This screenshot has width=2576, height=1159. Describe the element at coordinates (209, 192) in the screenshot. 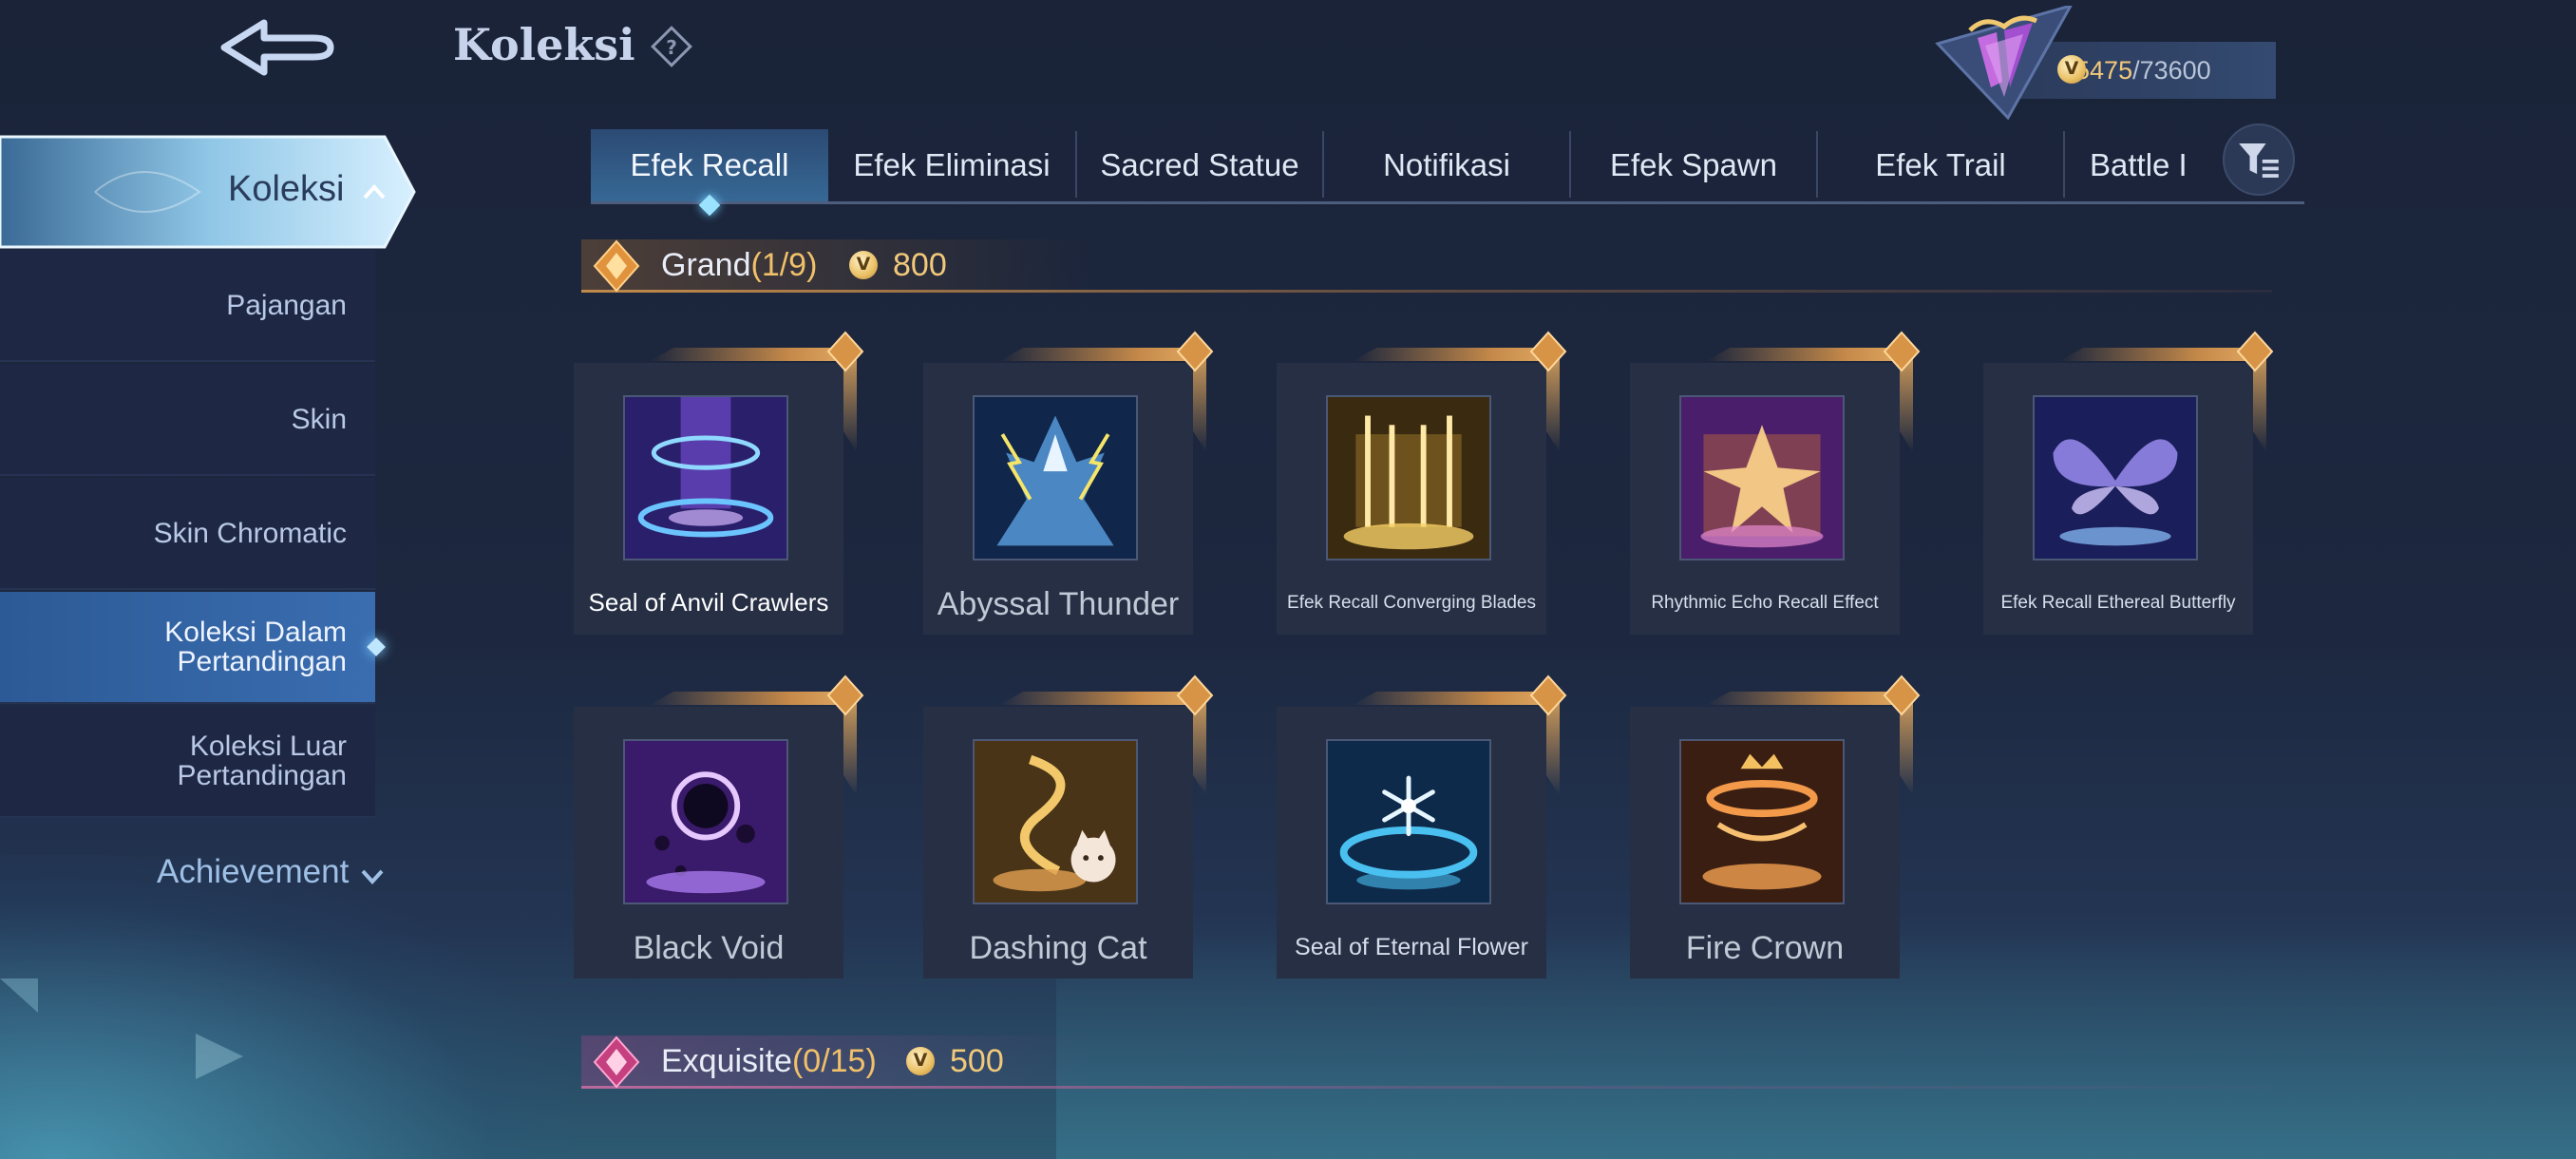

I see `sidebar-group-koleksi` at that location.